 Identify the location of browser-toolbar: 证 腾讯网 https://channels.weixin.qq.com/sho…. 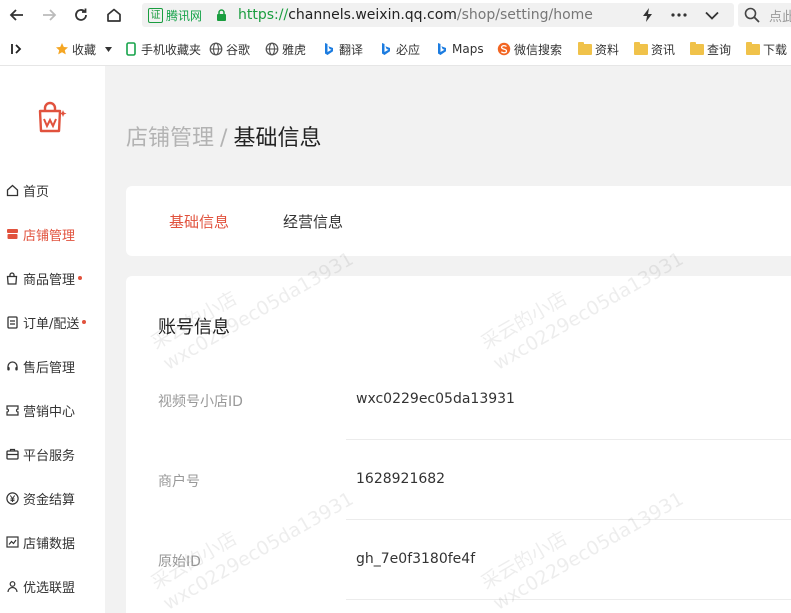
(395, 15).